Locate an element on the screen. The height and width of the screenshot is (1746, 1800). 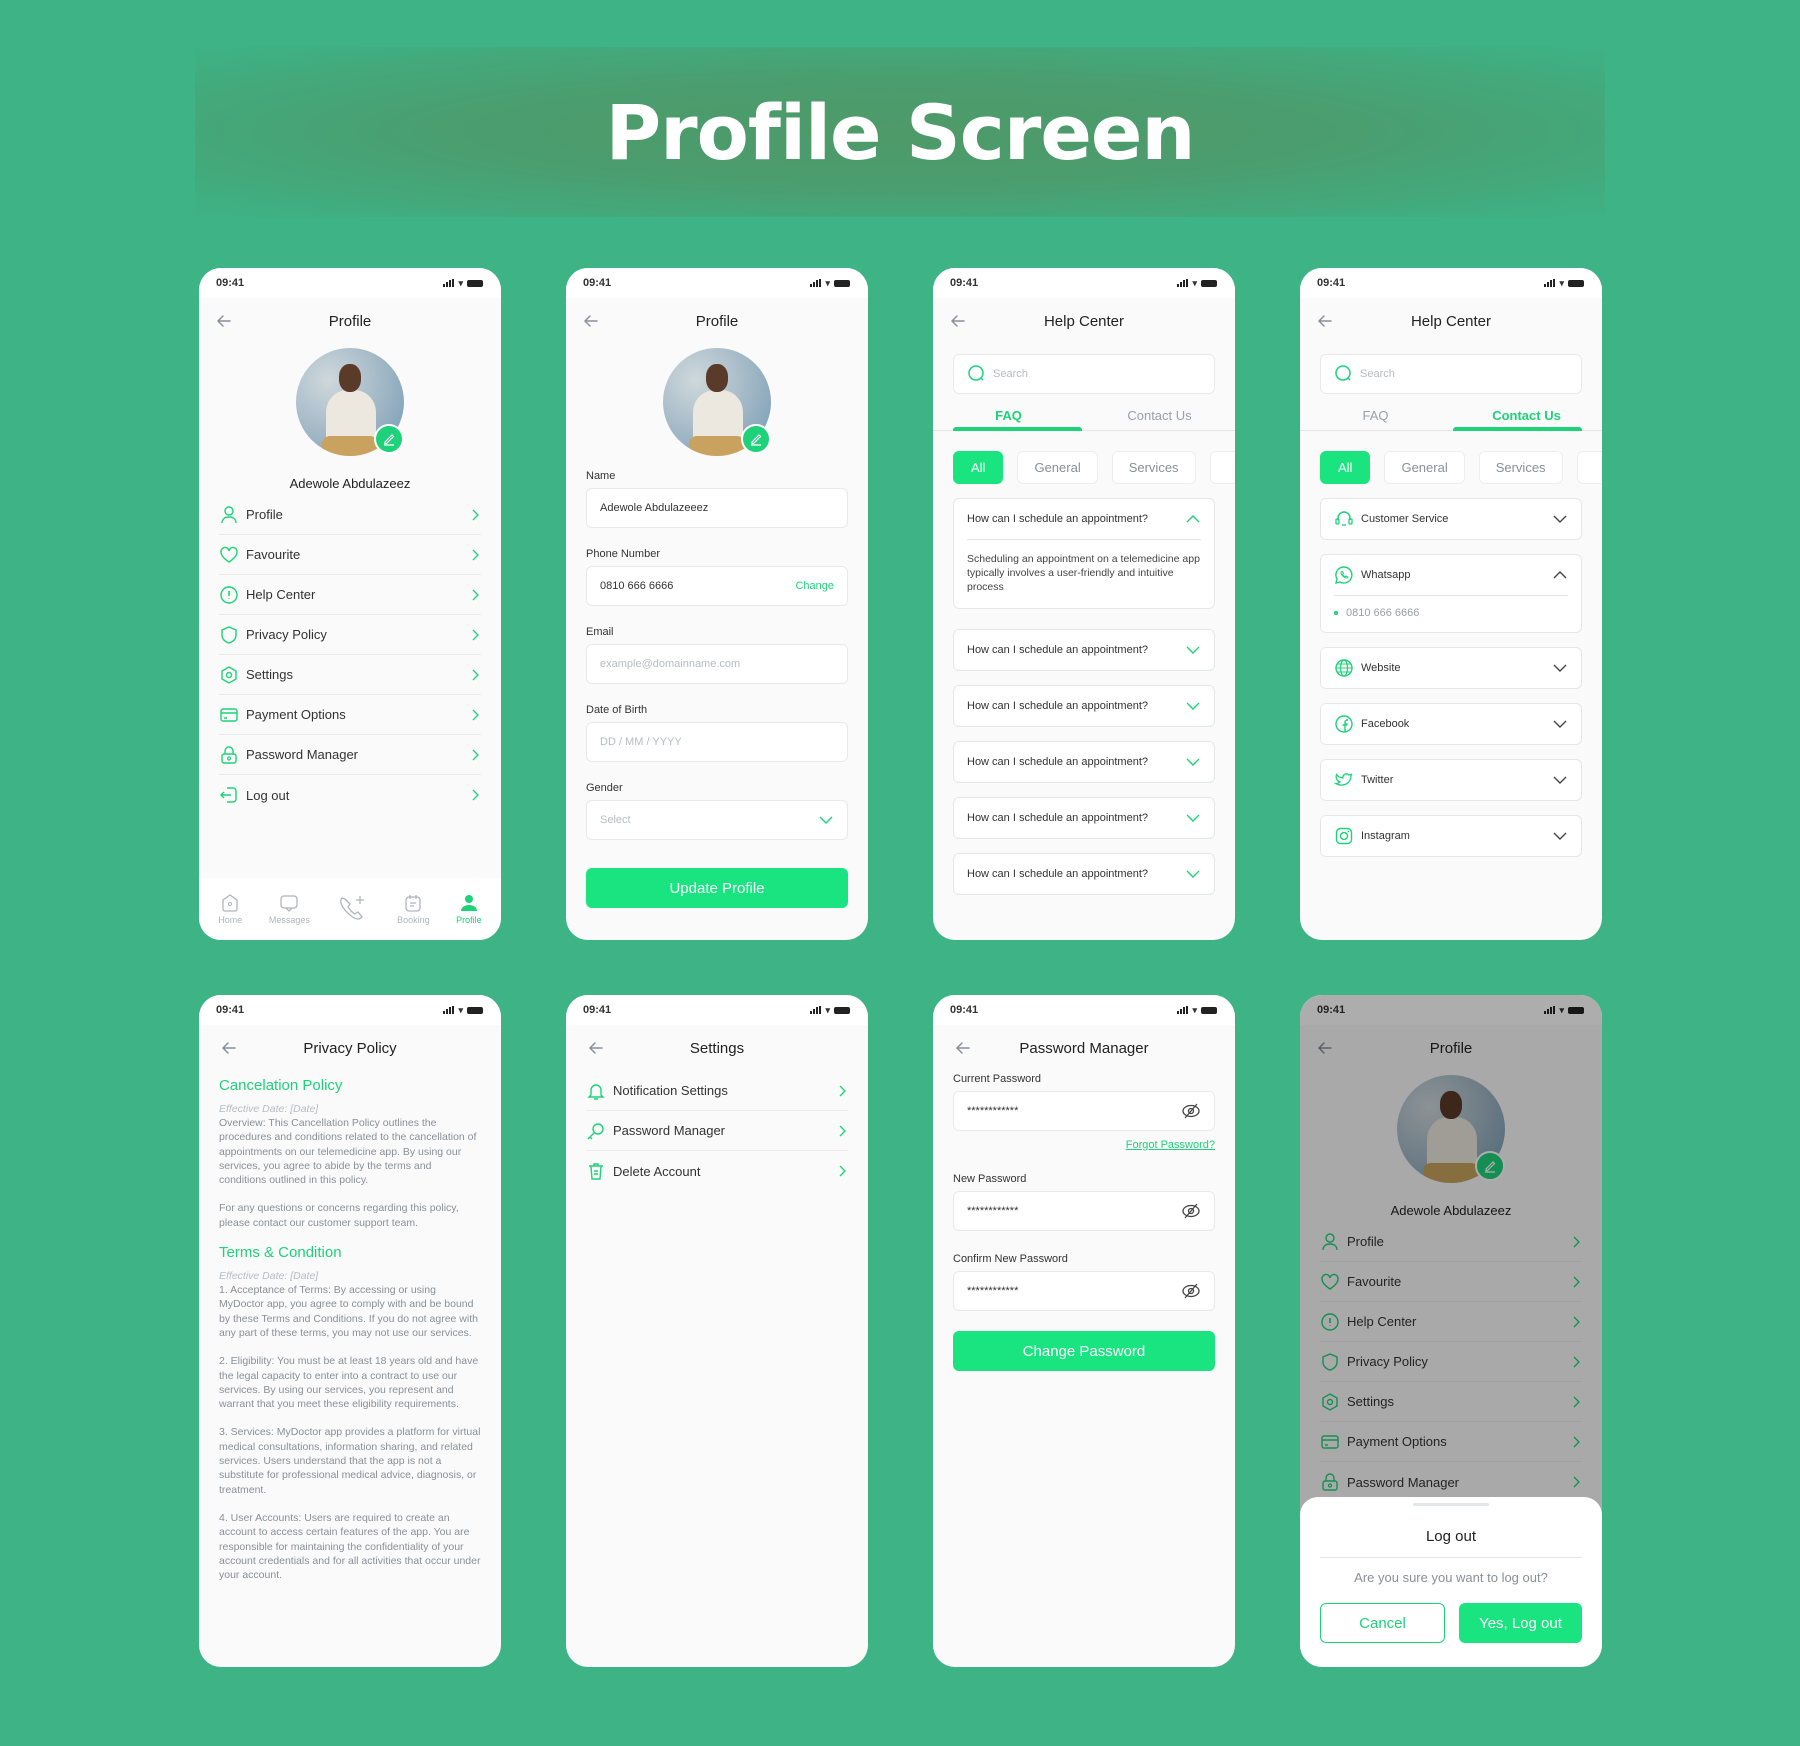
dob-input: DD / MM / YYYY is located at coordinates (717, 742).